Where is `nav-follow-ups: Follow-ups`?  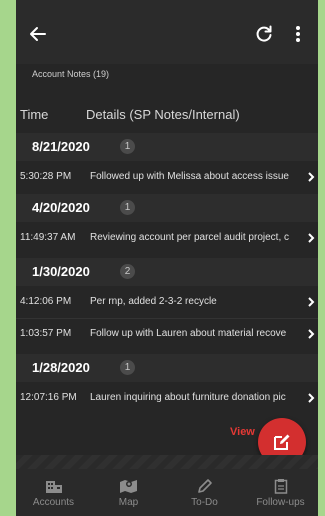 nav-follow-ups: Follow-ups is located at coordinates (280, 492).